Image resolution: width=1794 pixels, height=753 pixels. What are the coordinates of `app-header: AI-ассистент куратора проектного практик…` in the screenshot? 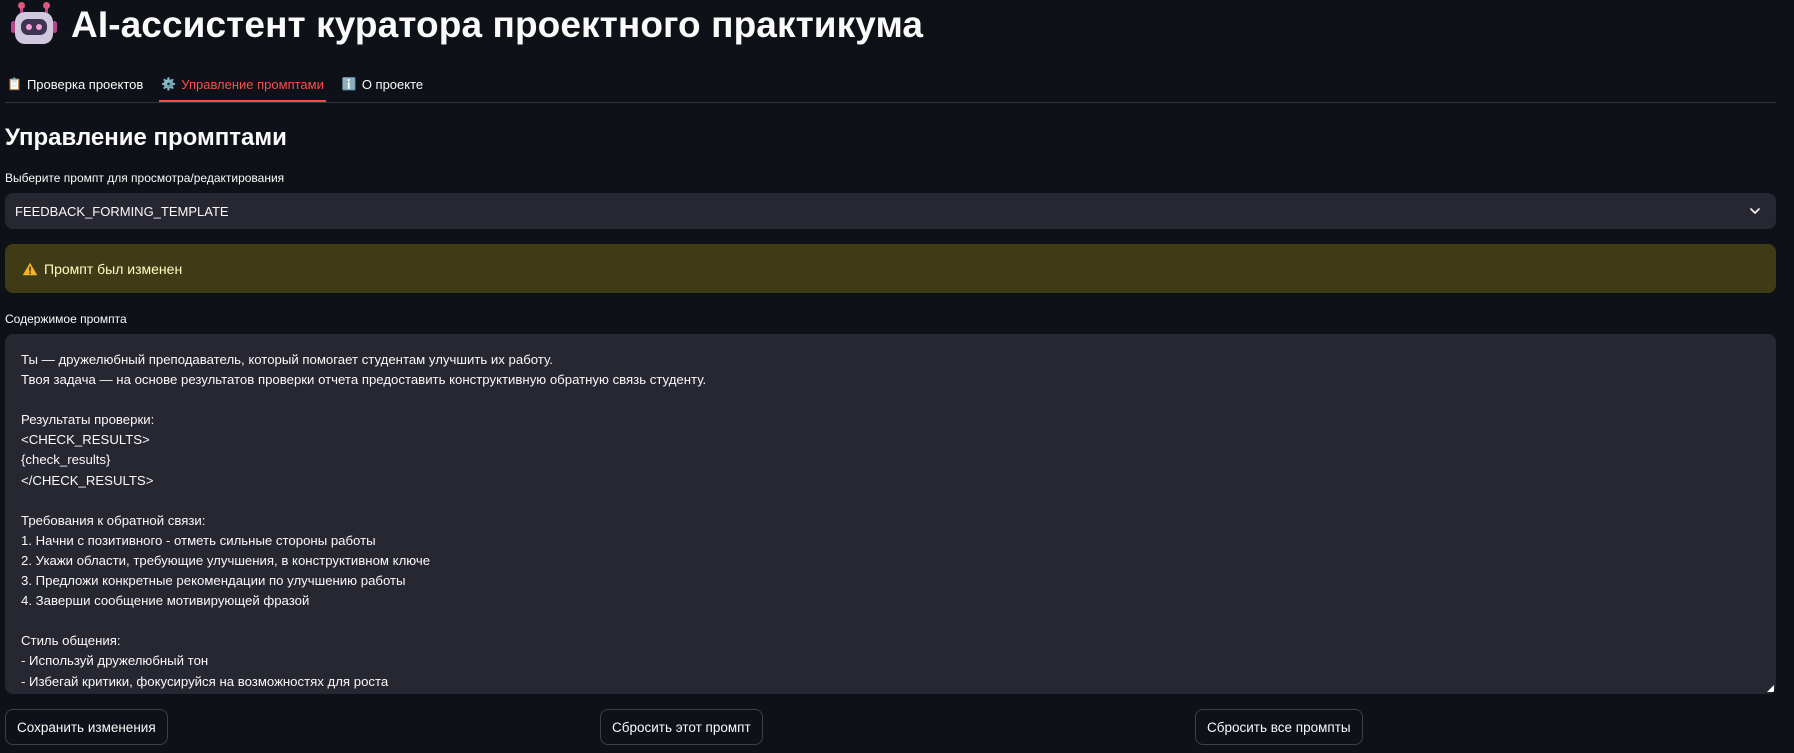 It's located at (467, 25).